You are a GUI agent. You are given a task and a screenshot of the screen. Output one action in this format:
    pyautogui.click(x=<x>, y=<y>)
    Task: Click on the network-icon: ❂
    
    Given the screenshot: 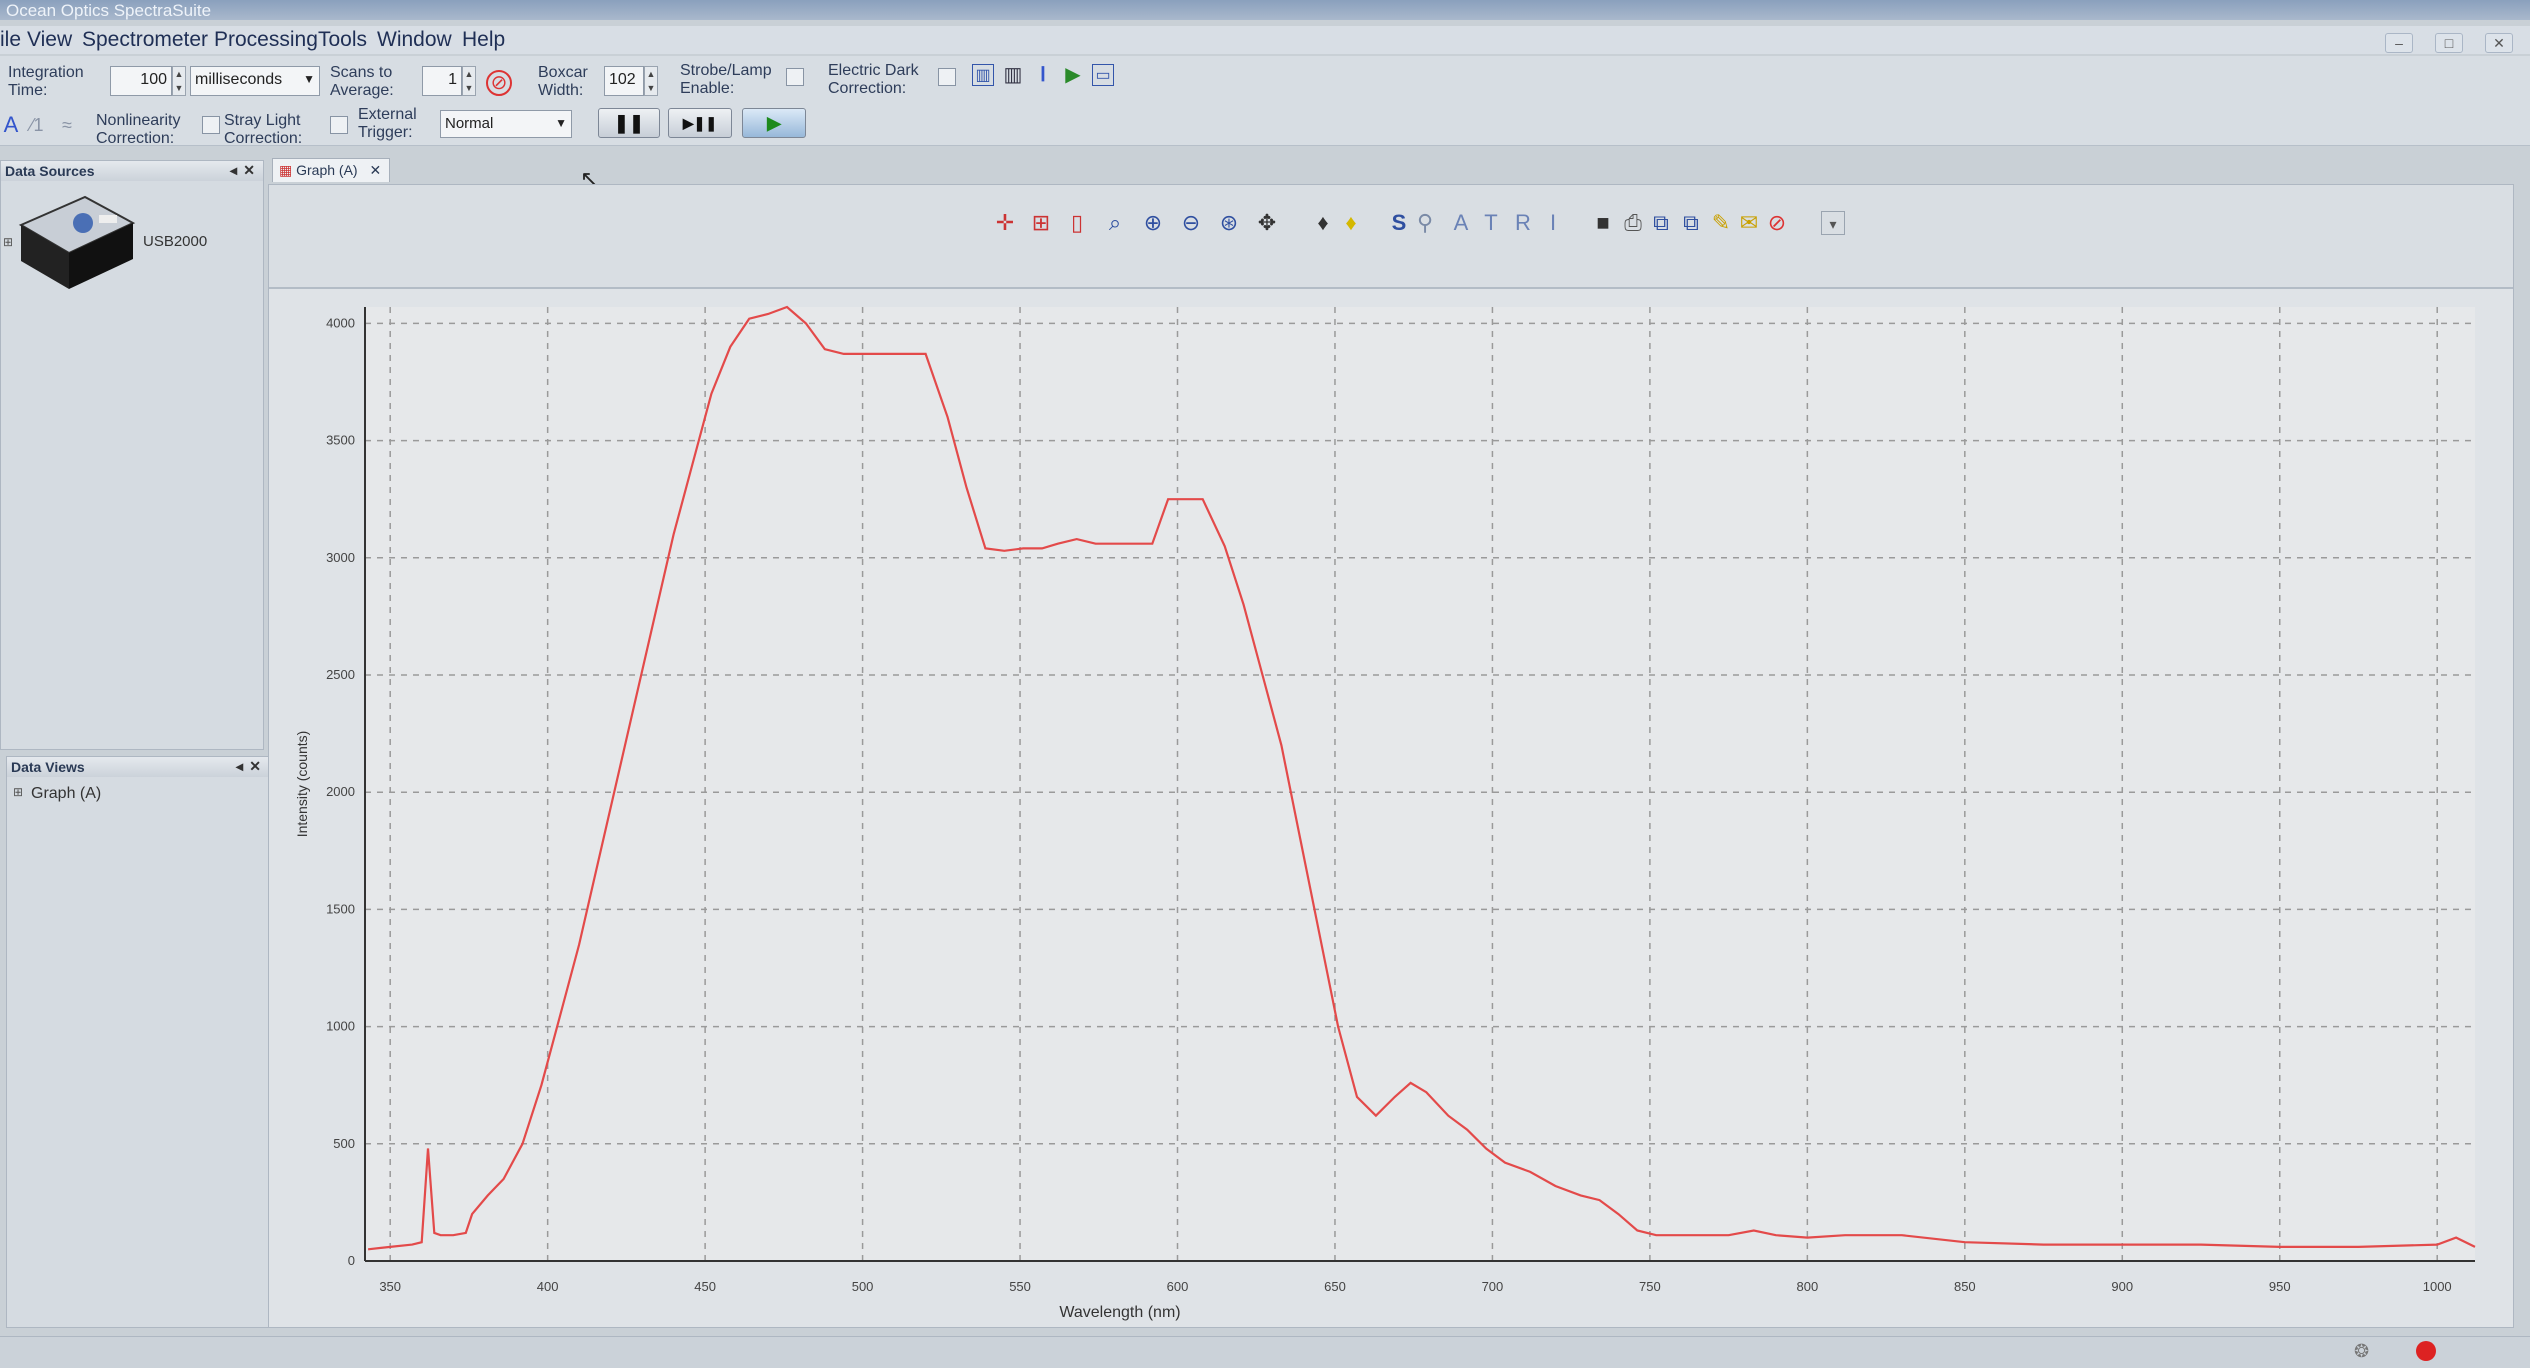 What is the action you would take?
    pyautogui.click(x=2362, y=1351)
    